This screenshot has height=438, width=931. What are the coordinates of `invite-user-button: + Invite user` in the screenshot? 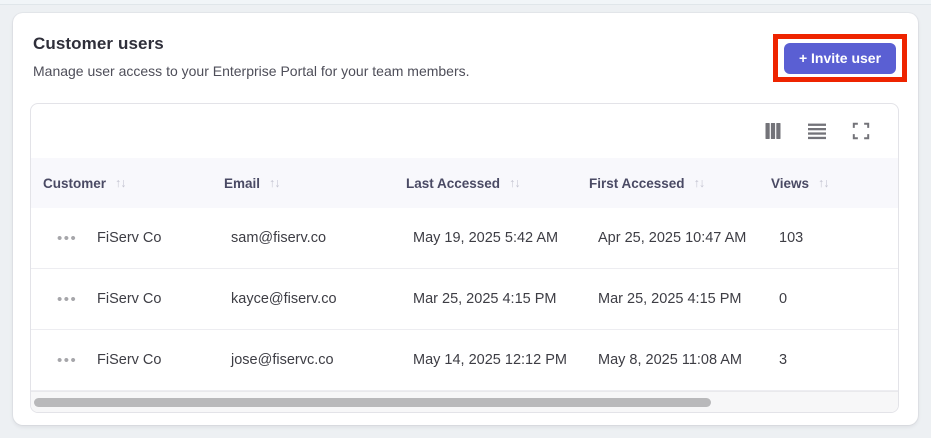 It's located at (840, 58).